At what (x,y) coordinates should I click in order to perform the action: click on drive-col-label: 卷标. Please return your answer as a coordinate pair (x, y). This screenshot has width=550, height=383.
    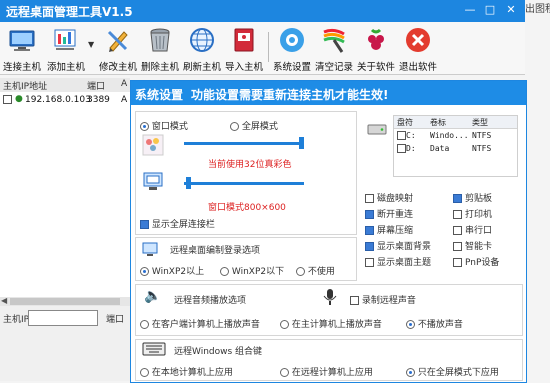
    Looking at the image, I should click on (438, 122).